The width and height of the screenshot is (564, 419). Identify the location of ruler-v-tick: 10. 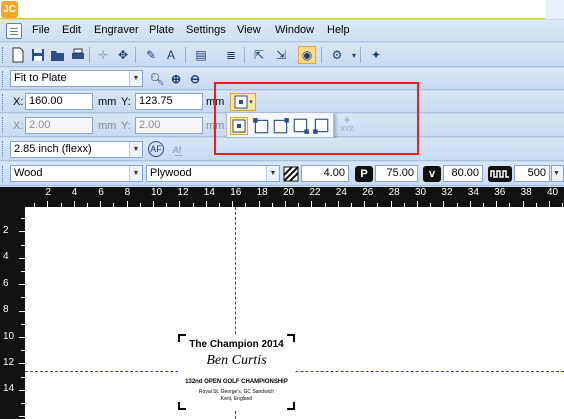
(9, 336).